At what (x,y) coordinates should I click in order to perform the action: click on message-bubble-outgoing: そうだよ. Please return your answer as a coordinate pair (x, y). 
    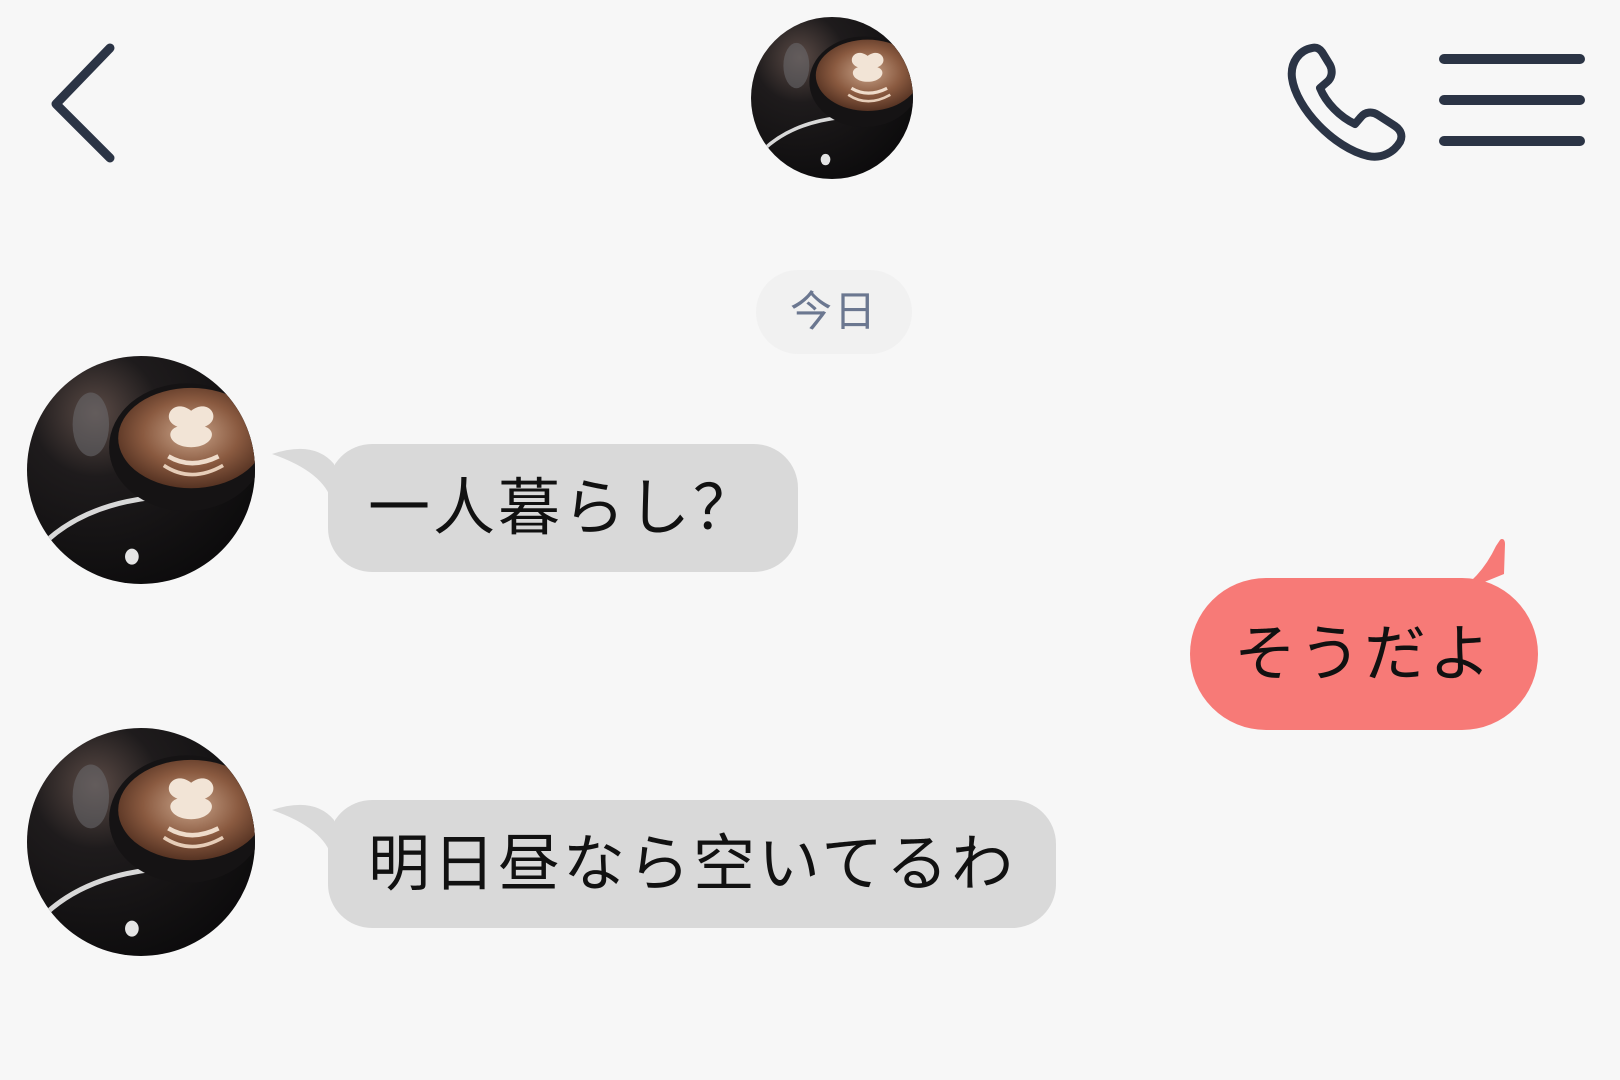
    Looking at the image, I should click on (1364, 654).